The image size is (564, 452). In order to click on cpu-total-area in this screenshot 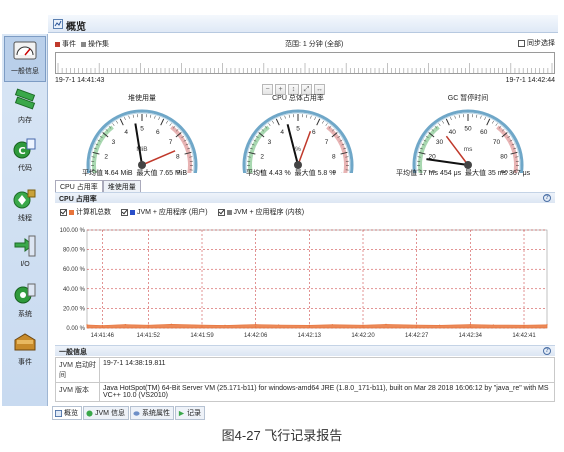, I will do `click(317, 326)`.